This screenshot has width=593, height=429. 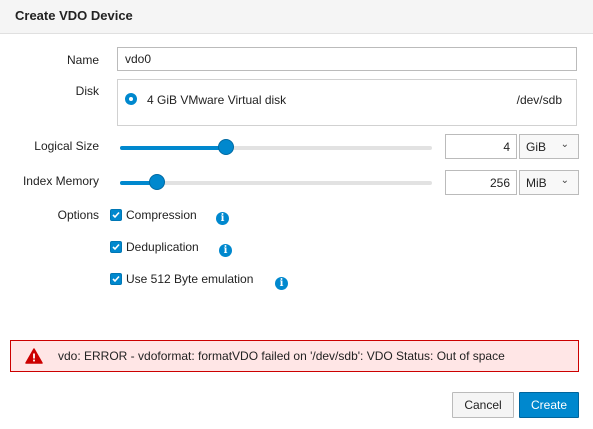 I want to click on name-input, so click(x=347, y=59).